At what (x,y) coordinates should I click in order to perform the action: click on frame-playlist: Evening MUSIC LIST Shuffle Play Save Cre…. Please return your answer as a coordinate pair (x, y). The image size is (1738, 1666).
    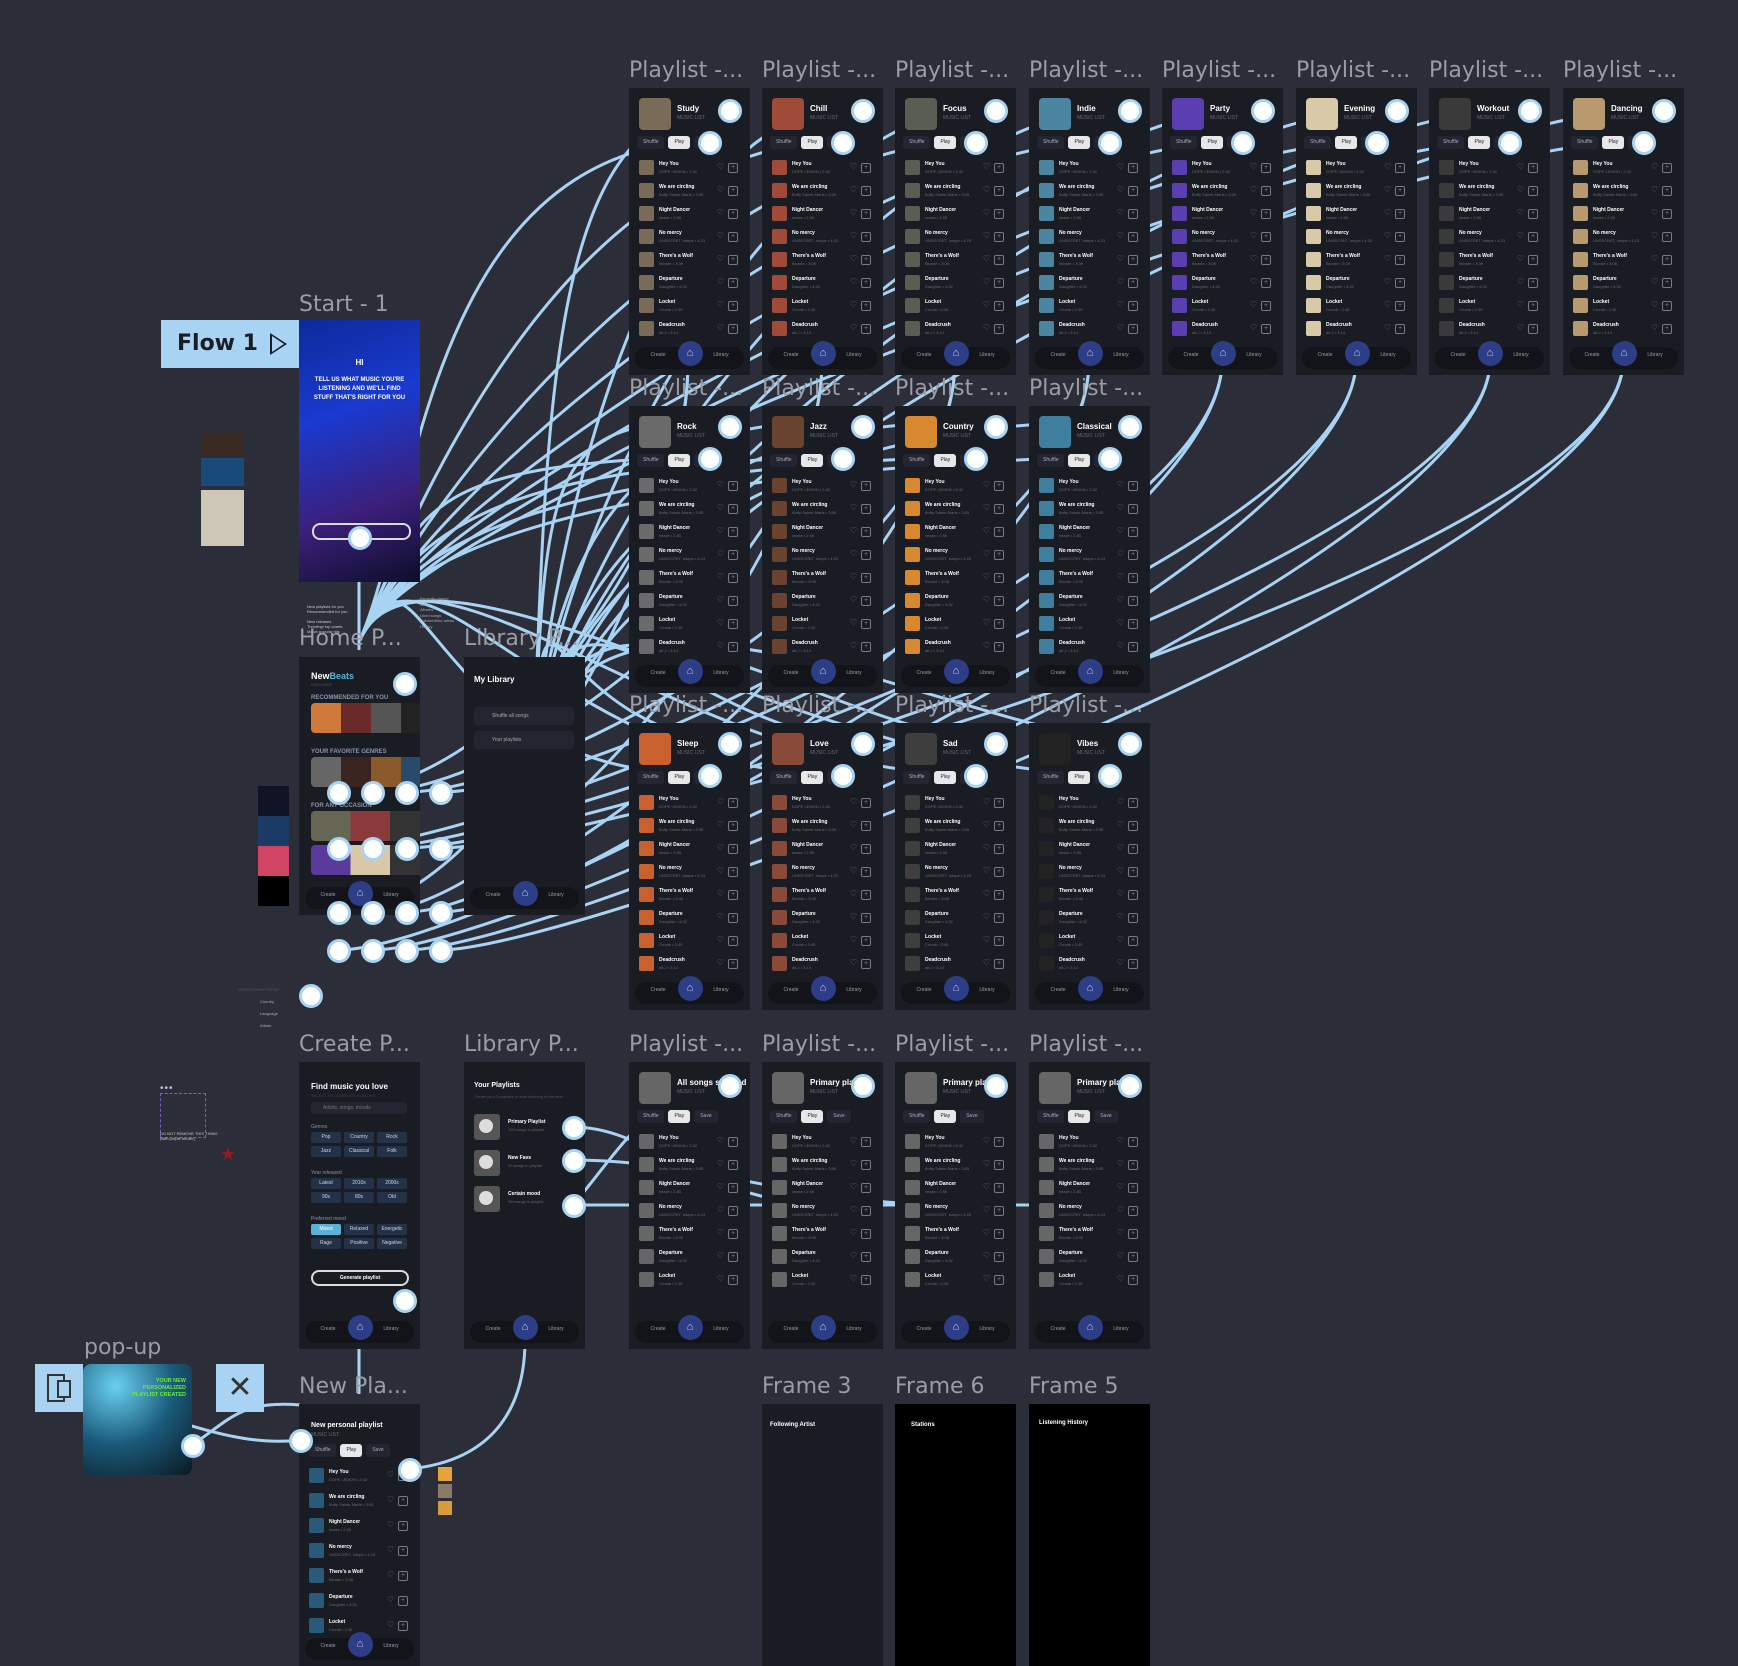
    Looking at the image, I should click on (1356, 231).